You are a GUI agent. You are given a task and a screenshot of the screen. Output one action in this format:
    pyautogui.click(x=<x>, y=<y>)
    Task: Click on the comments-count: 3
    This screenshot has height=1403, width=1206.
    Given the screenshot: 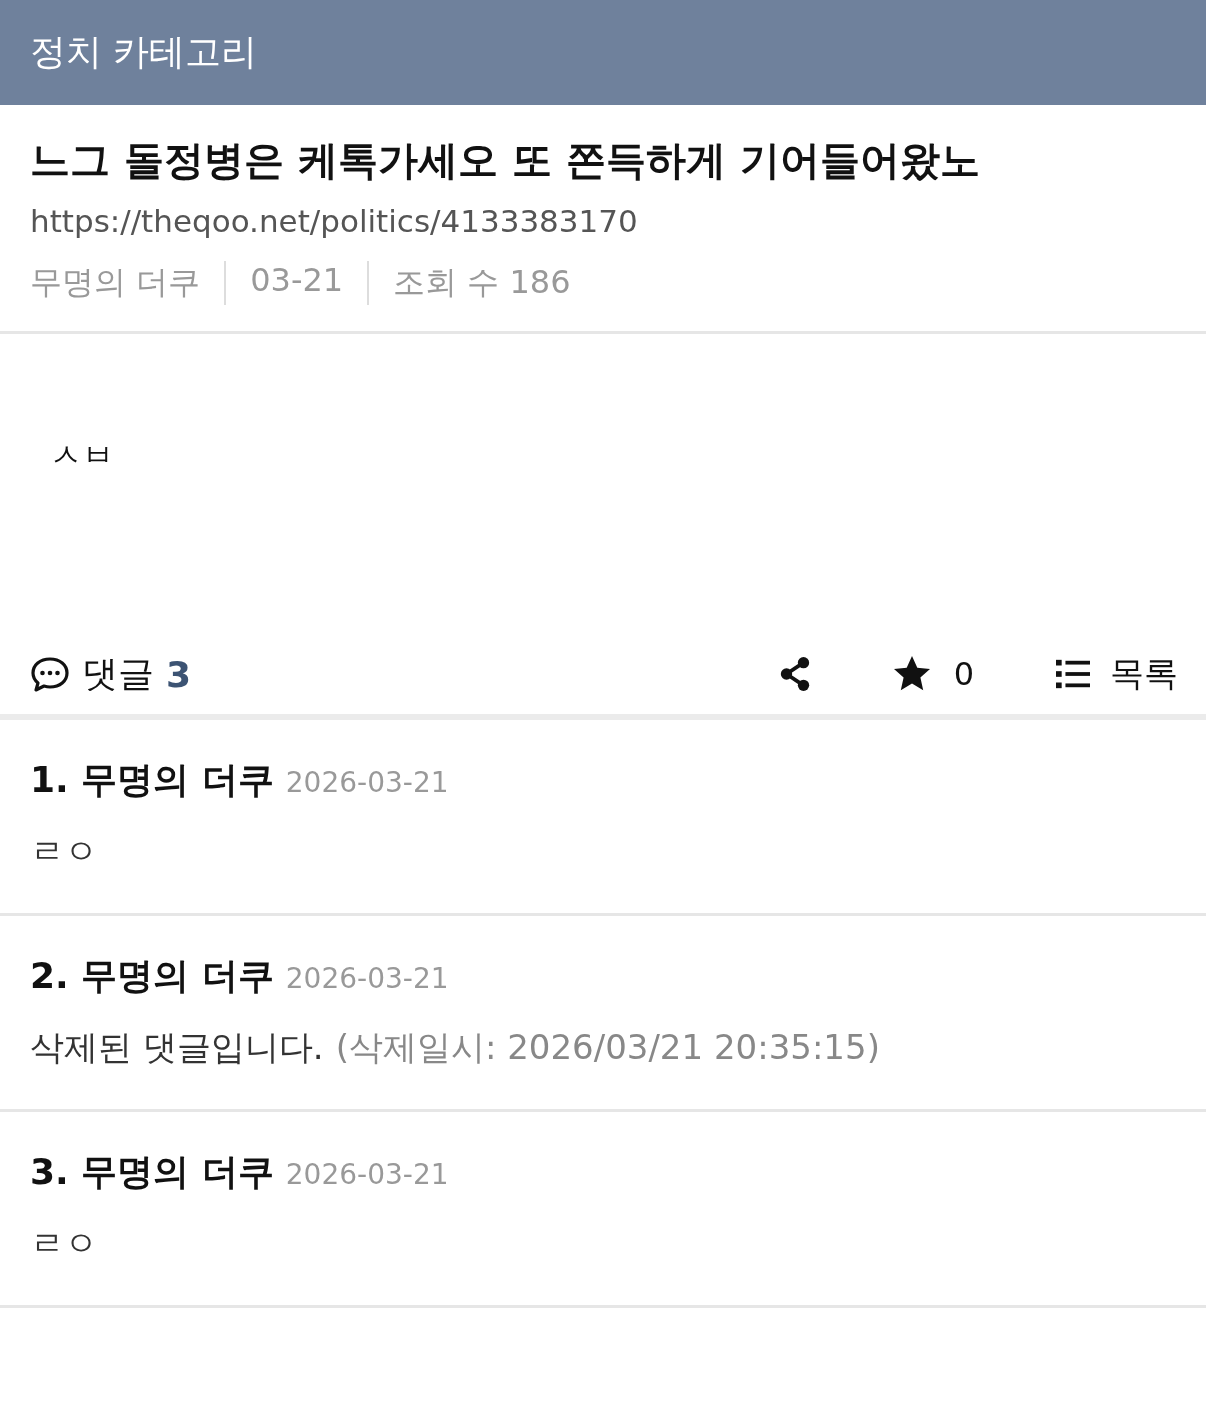 What is the action you would take?
    pyautogui.click(x=179, y=674)
    